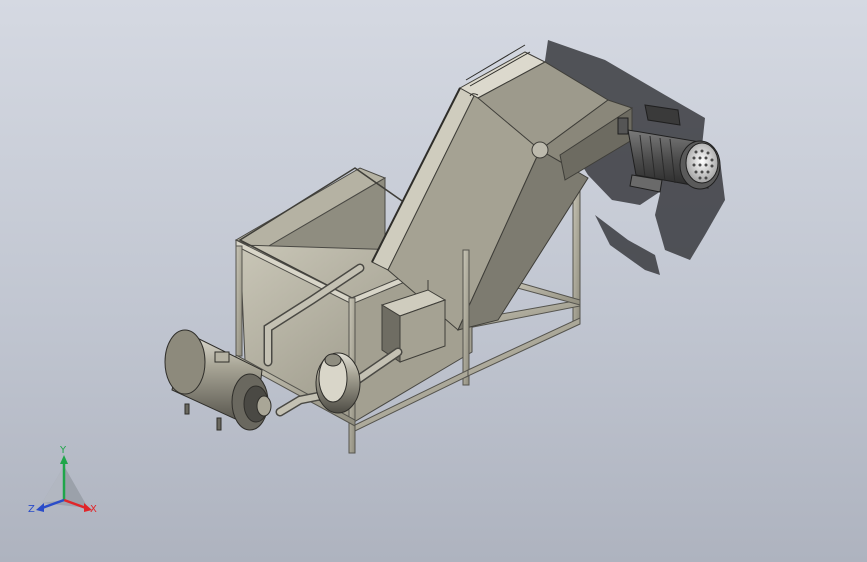 The height and width of the screenshot is (562, 867). What do you see at coordinates (93, 509) in the screenshot?
I see `triad-x-label: X` at bounding box center [93, 509].